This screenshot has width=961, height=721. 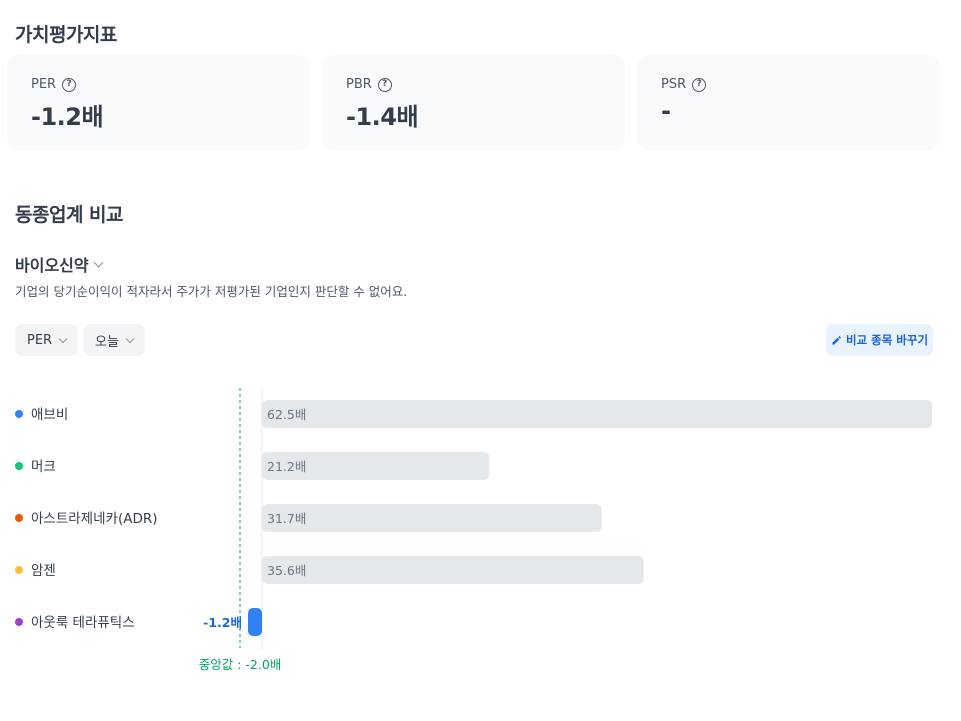 I want to click on bar-value-label: 35.6배, so click(x=286, y=570).